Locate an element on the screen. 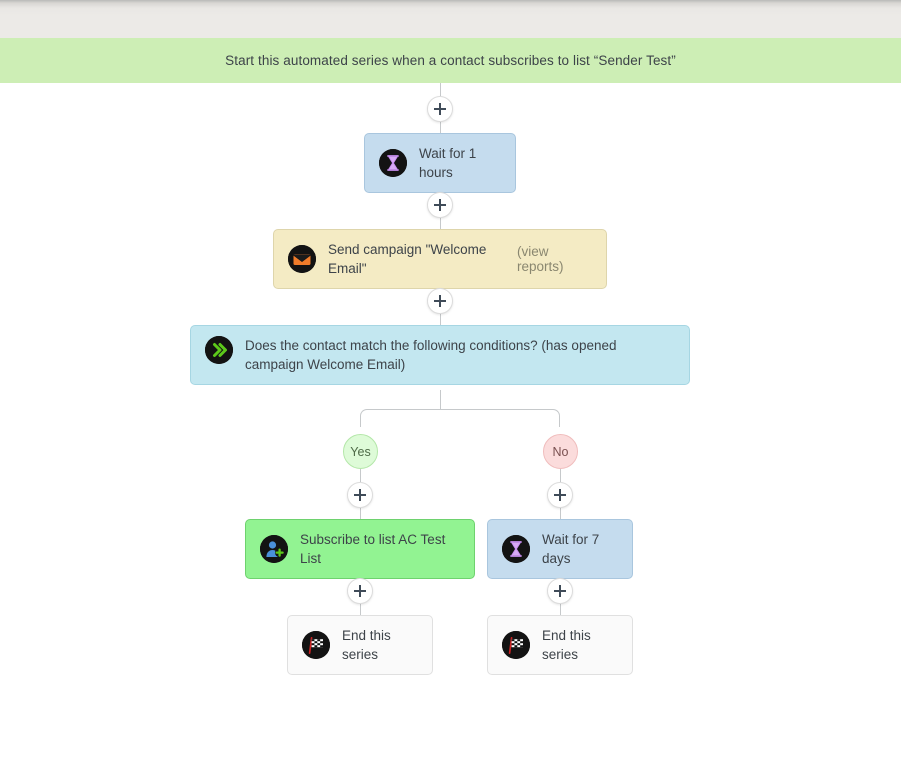 Image resolution: width=901 pixels, height=760 pixels. node-label: Subscribe to list AC Test List is located at coordinates (373, 549).